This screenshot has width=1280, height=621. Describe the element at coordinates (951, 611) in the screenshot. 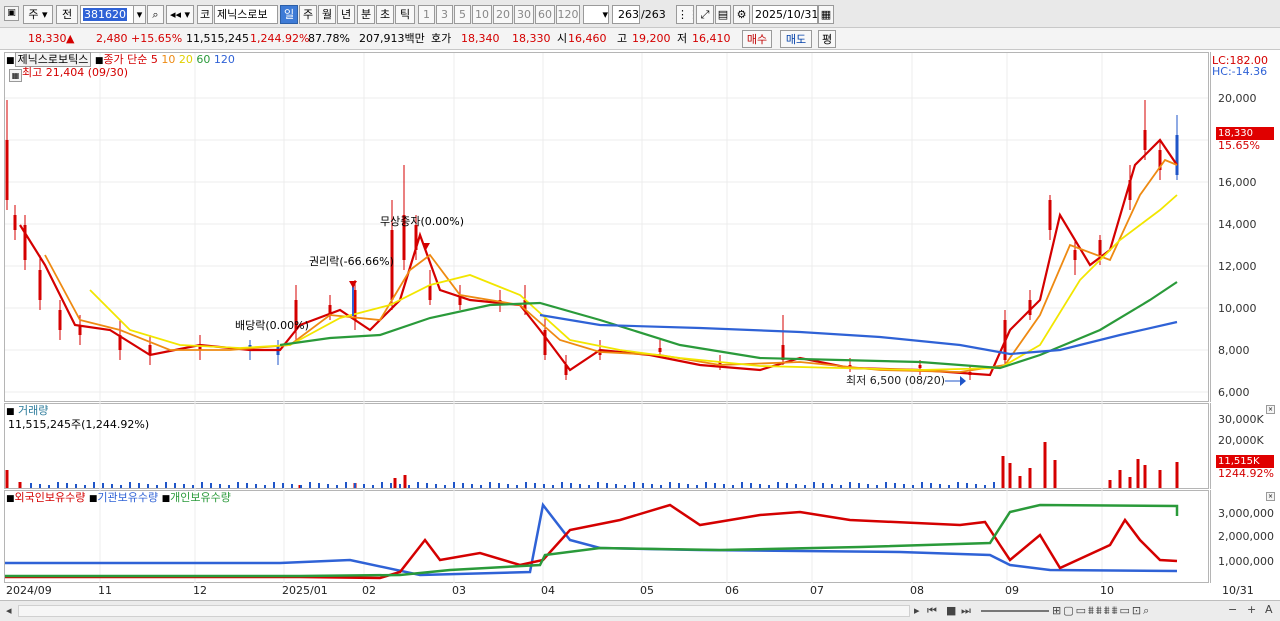

I see `stop-icon: ■` at that location.